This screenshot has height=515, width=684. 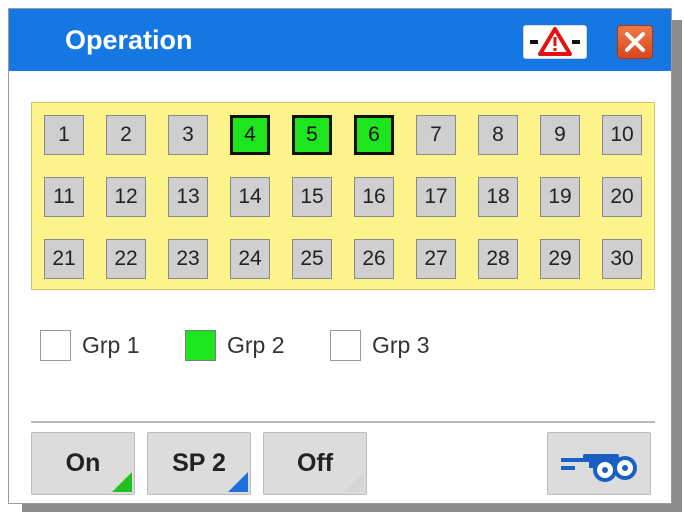 I want to click on section-button-1: 1, so click(x=64, y=135).